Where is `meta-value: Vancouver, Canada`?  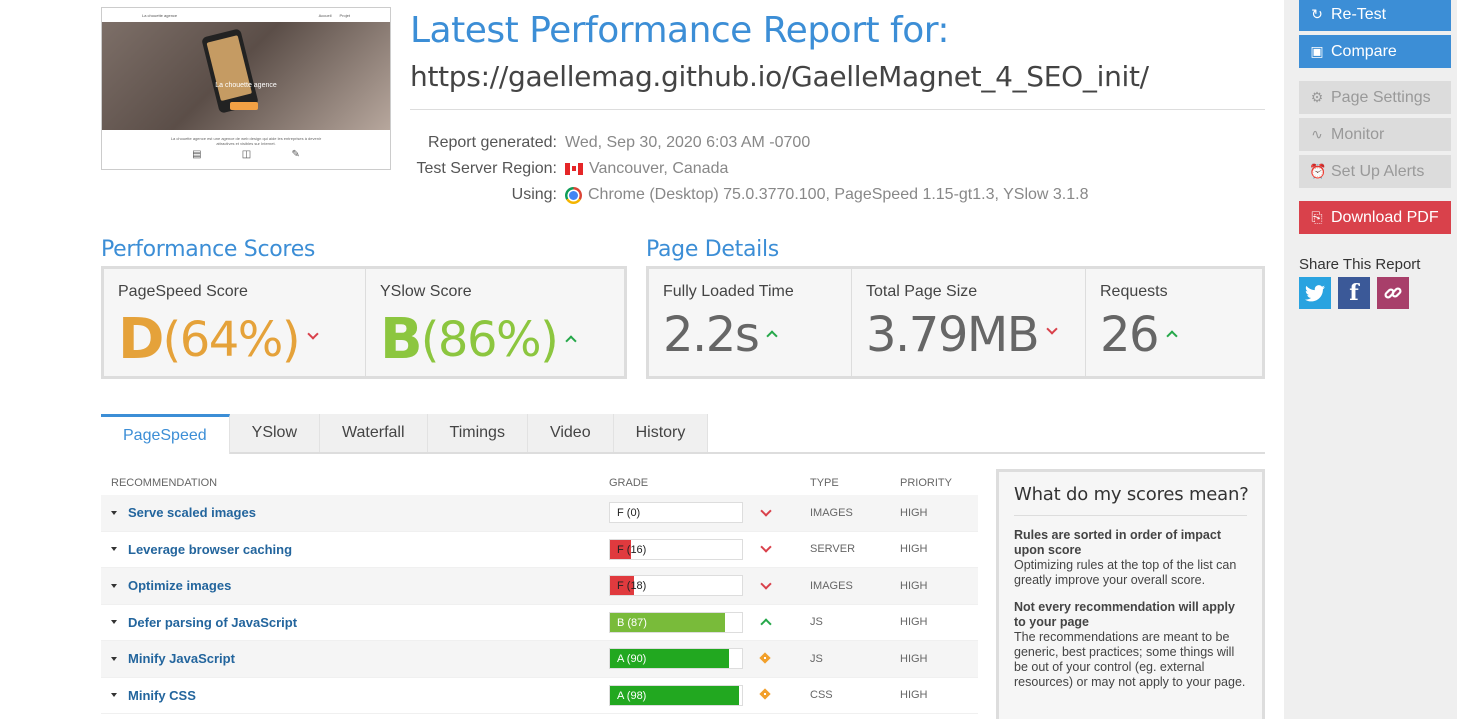 meta-value: Vancouver, Canada is located at coordinates (646, 169).